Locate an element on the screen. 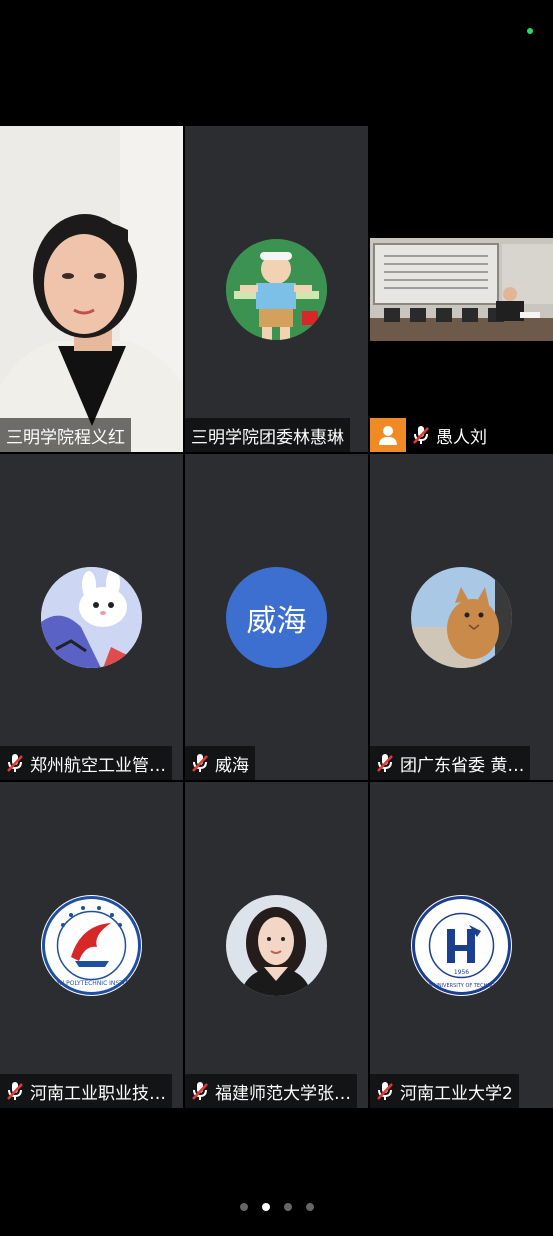 This screenshot has width=553, height=1236. henan-university-of-technology-logo: 1956 HENAN UNIVERSITY OF TECHNOLOGY is located at coordinates (461, 945).